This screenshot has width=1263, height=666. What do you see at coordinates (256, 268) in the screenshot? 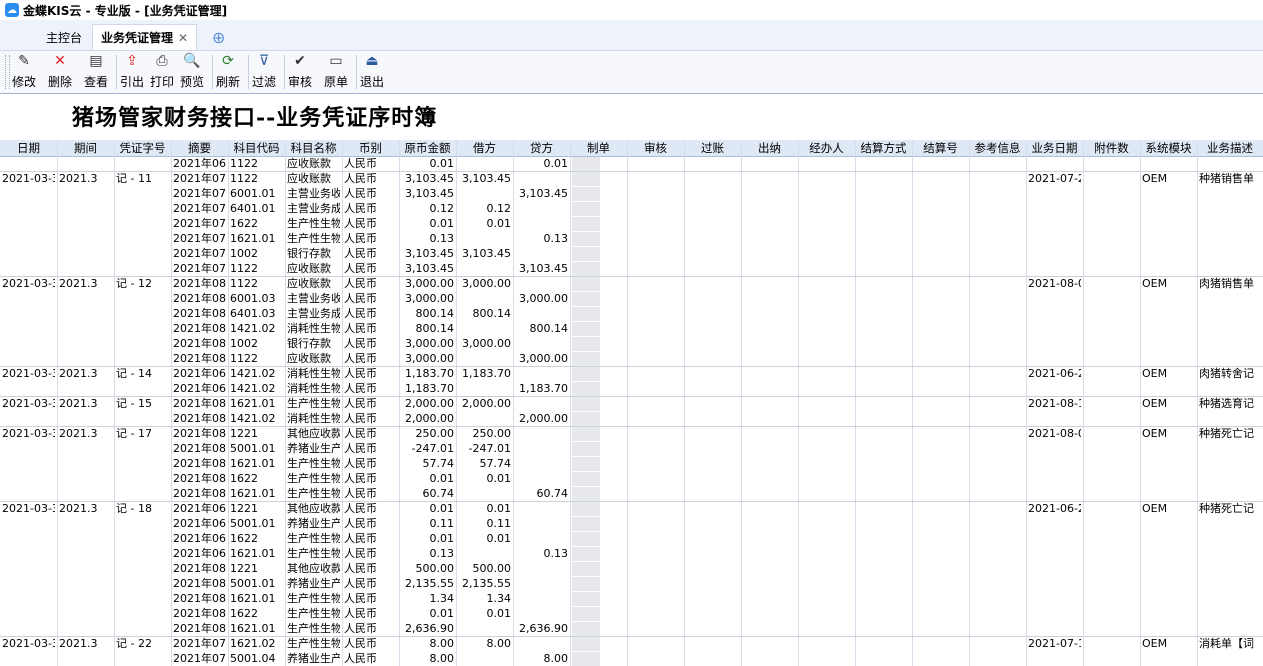
I see `table-cell: 1122` at bounding box center [256, 268].